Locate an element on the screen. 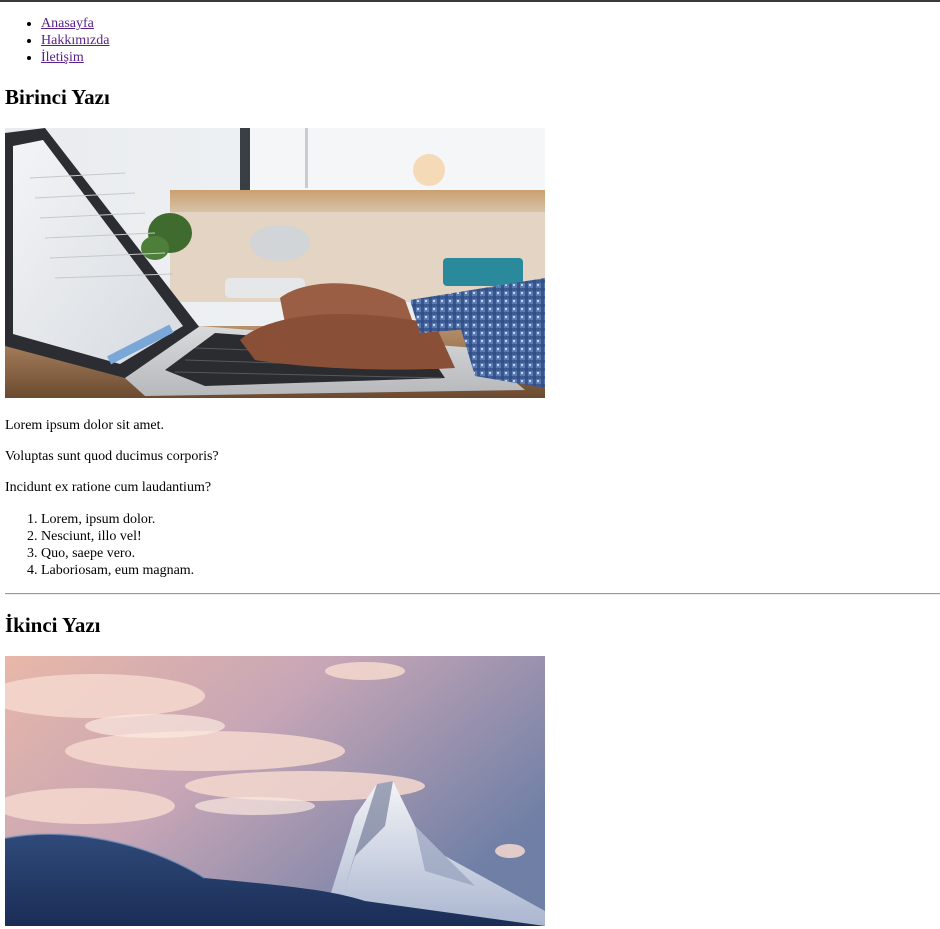 The height and width of the screenshot is (929, 940). nav-list: Anasayfa Hakkımızda İletişim is located at coordinates (57, 40).